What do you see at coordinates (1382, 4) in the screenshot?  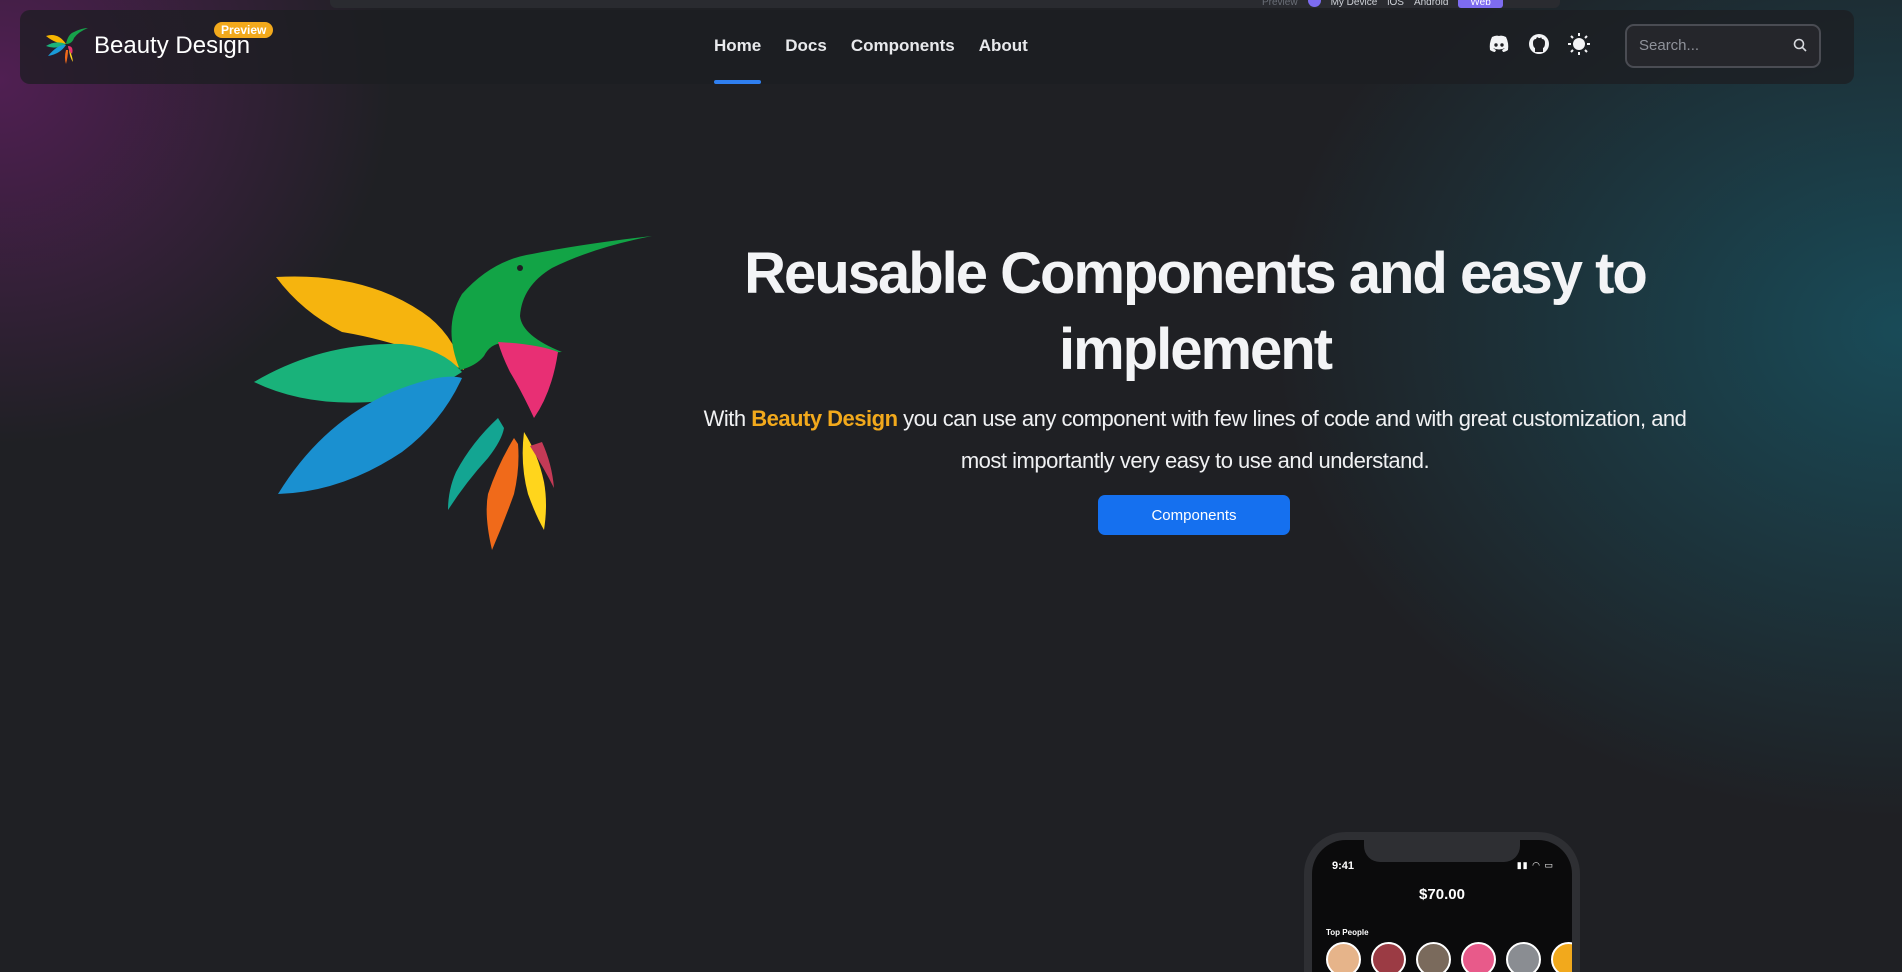 I see `device-selector: Preview My Device iOS Android Web` at bounding box center [1382, 4].